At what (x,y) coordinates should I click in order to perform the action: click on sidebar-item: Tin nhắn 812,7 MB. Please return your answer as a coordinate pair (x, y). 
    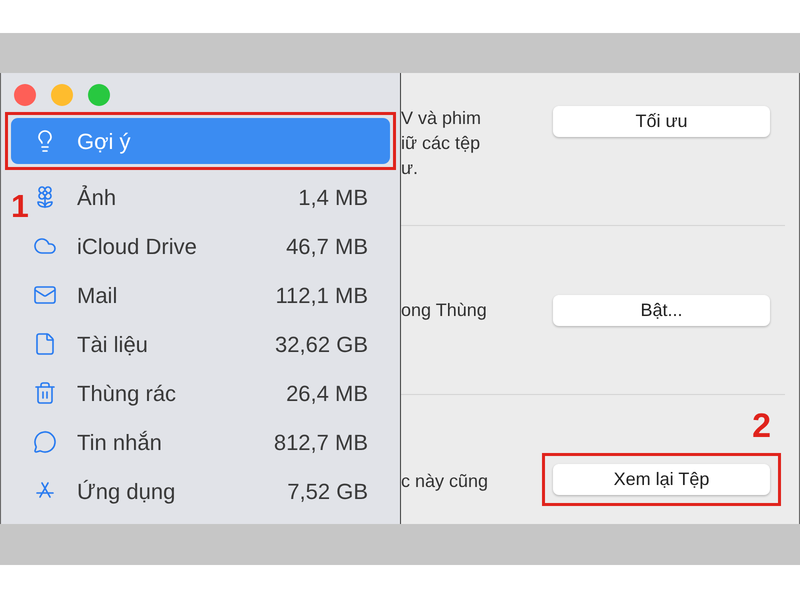
    Looking at the image, I should click on (211, 442).